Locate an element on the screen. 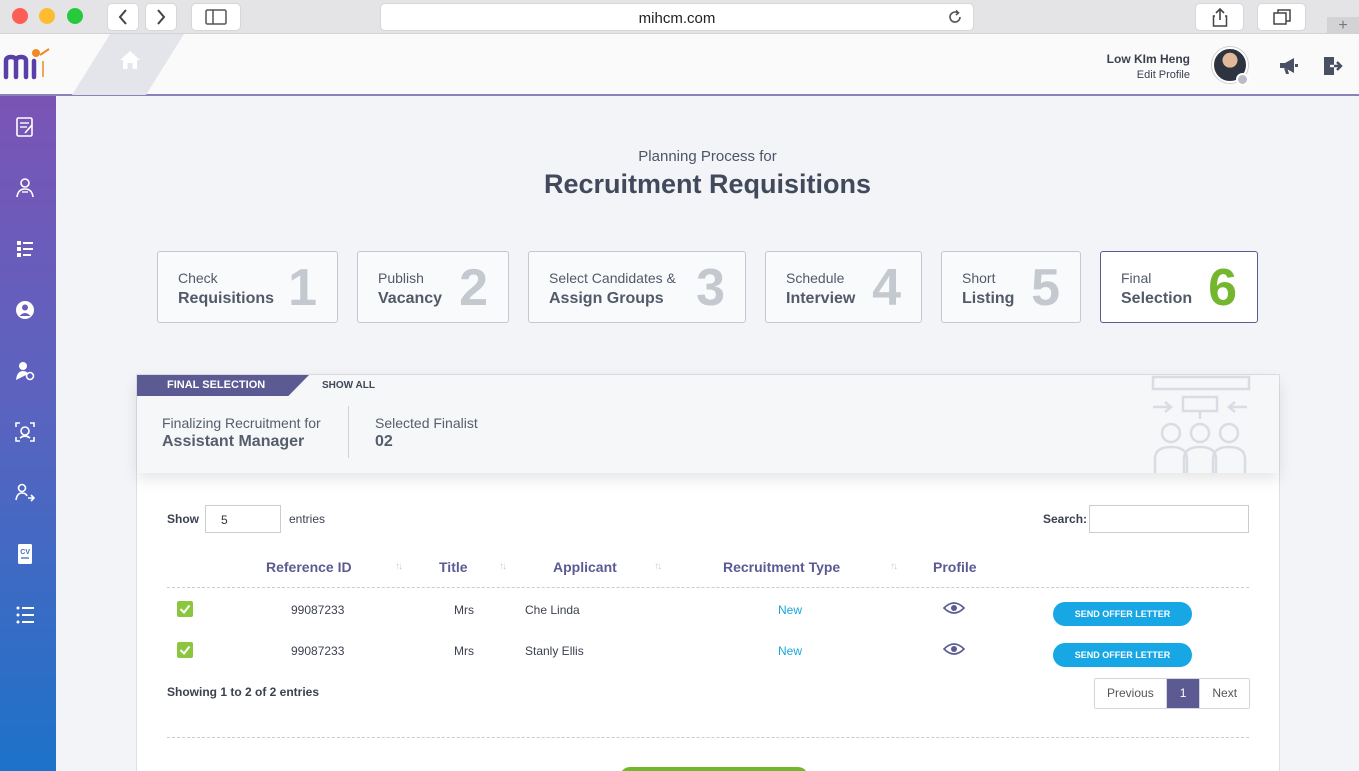 Image resolution: width=1359 pixels, height=771 pixels. previous-page-button: Previous is located at coordinates (1130, 693).